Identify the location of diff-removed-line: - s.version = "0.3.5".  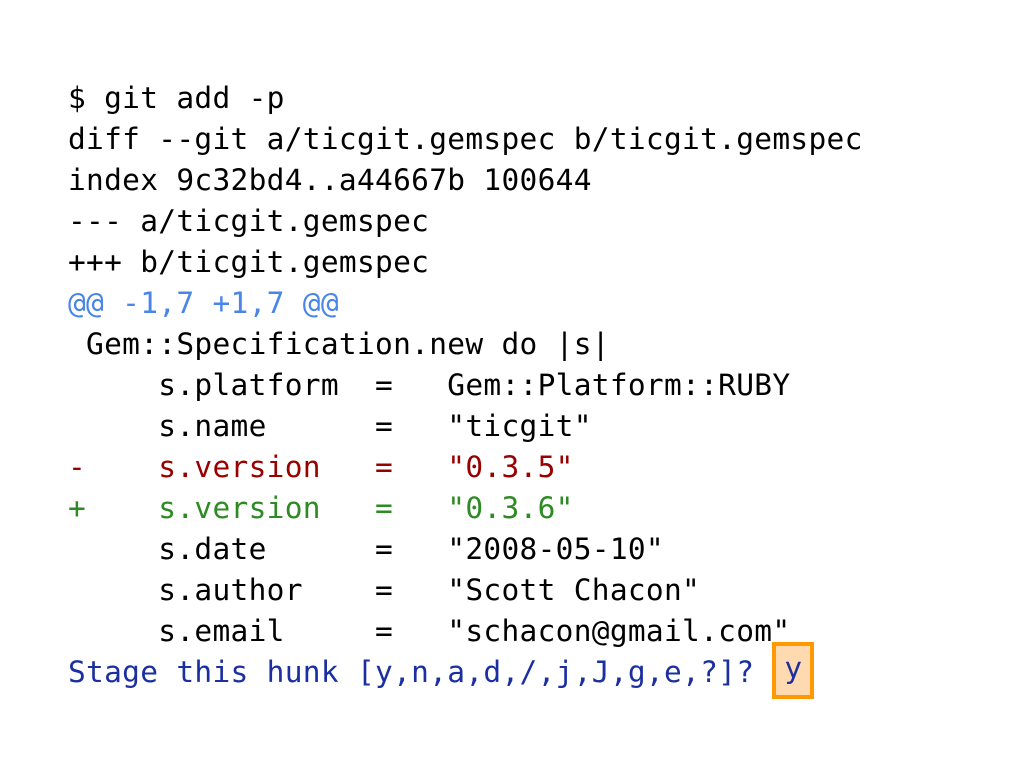
(321, 467).